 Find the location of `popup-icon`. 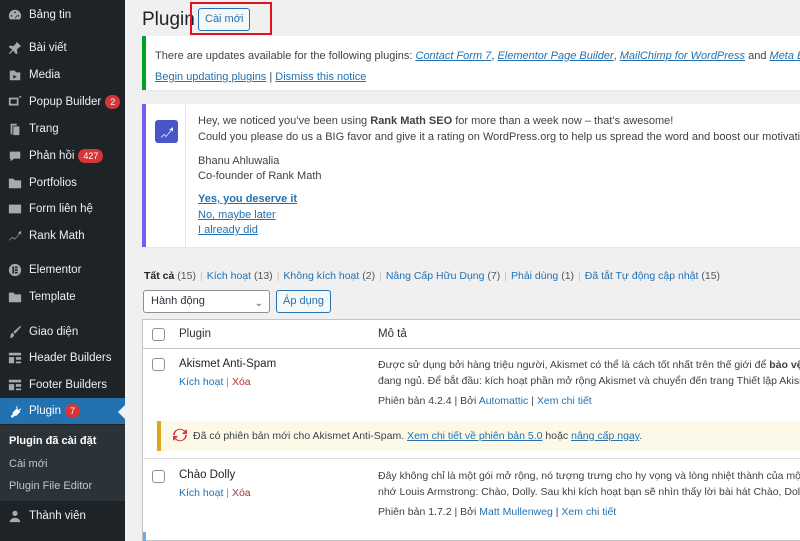

popup-icon is located at coordinates (15, 102).